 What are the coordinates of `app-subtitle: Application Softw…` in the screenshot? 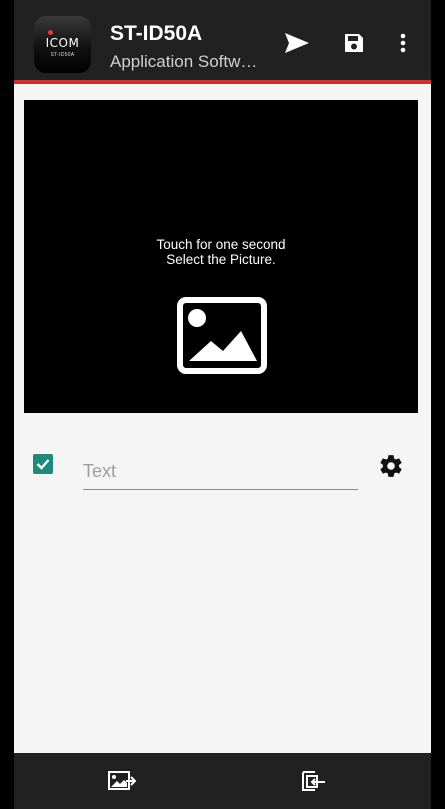 It's located at (184, 61).